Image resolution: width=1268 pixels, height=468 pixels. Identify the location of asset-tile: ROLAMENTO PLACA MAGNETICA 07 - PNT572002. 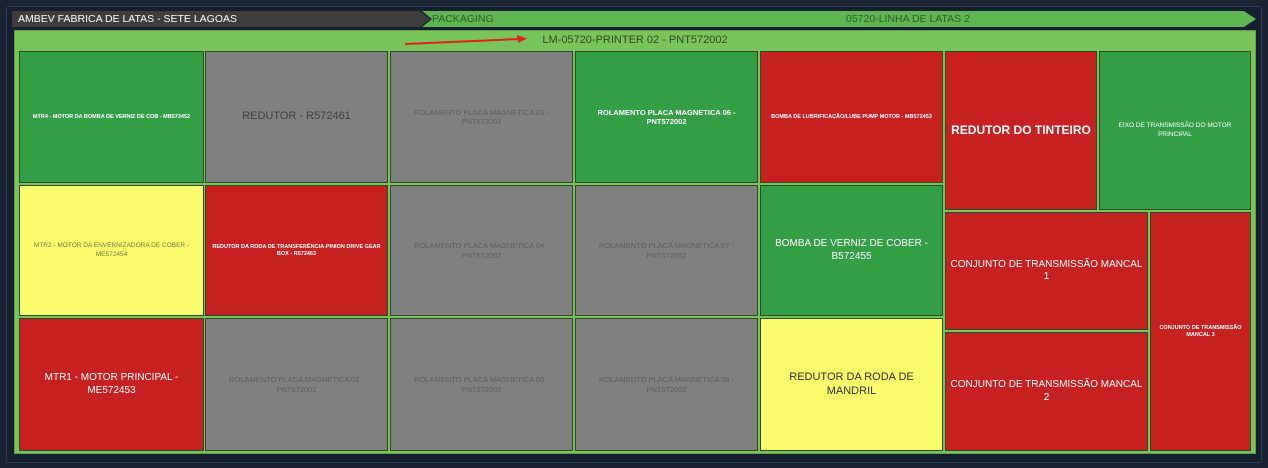
(666, 250).